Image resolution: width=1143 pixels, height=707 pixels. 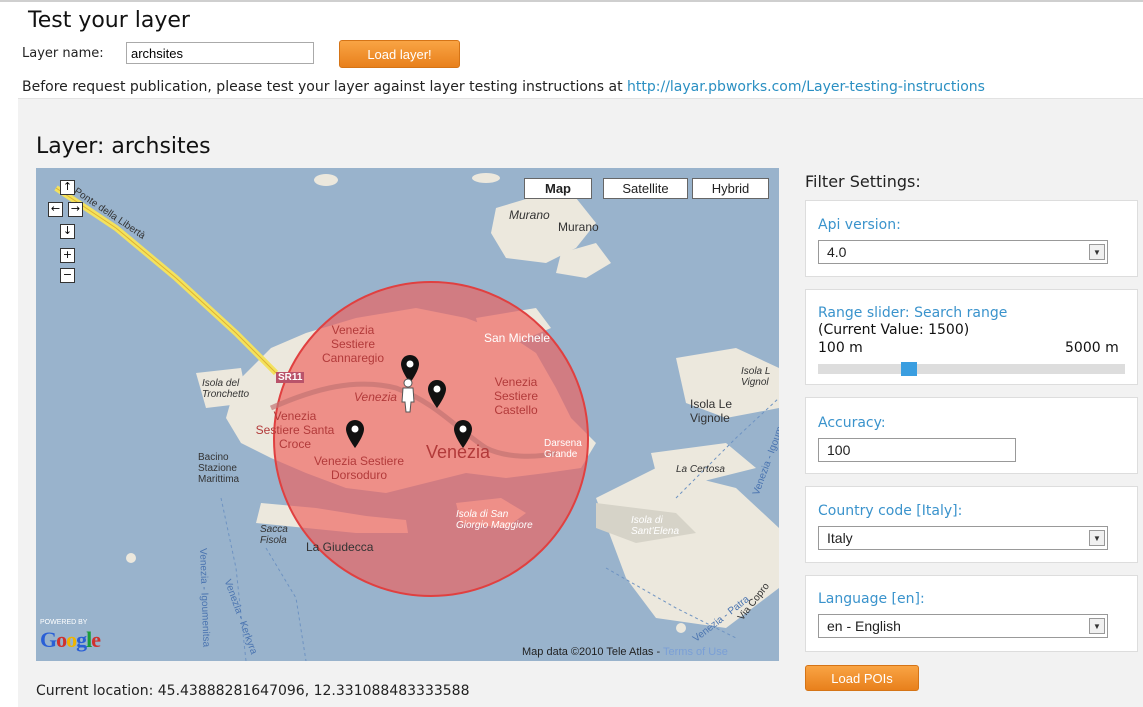 What do you see at coordinates (340, 547) in the screenshot?
I see `map-label-giudecca: La Giudecca` at bounding box center [340, 547].